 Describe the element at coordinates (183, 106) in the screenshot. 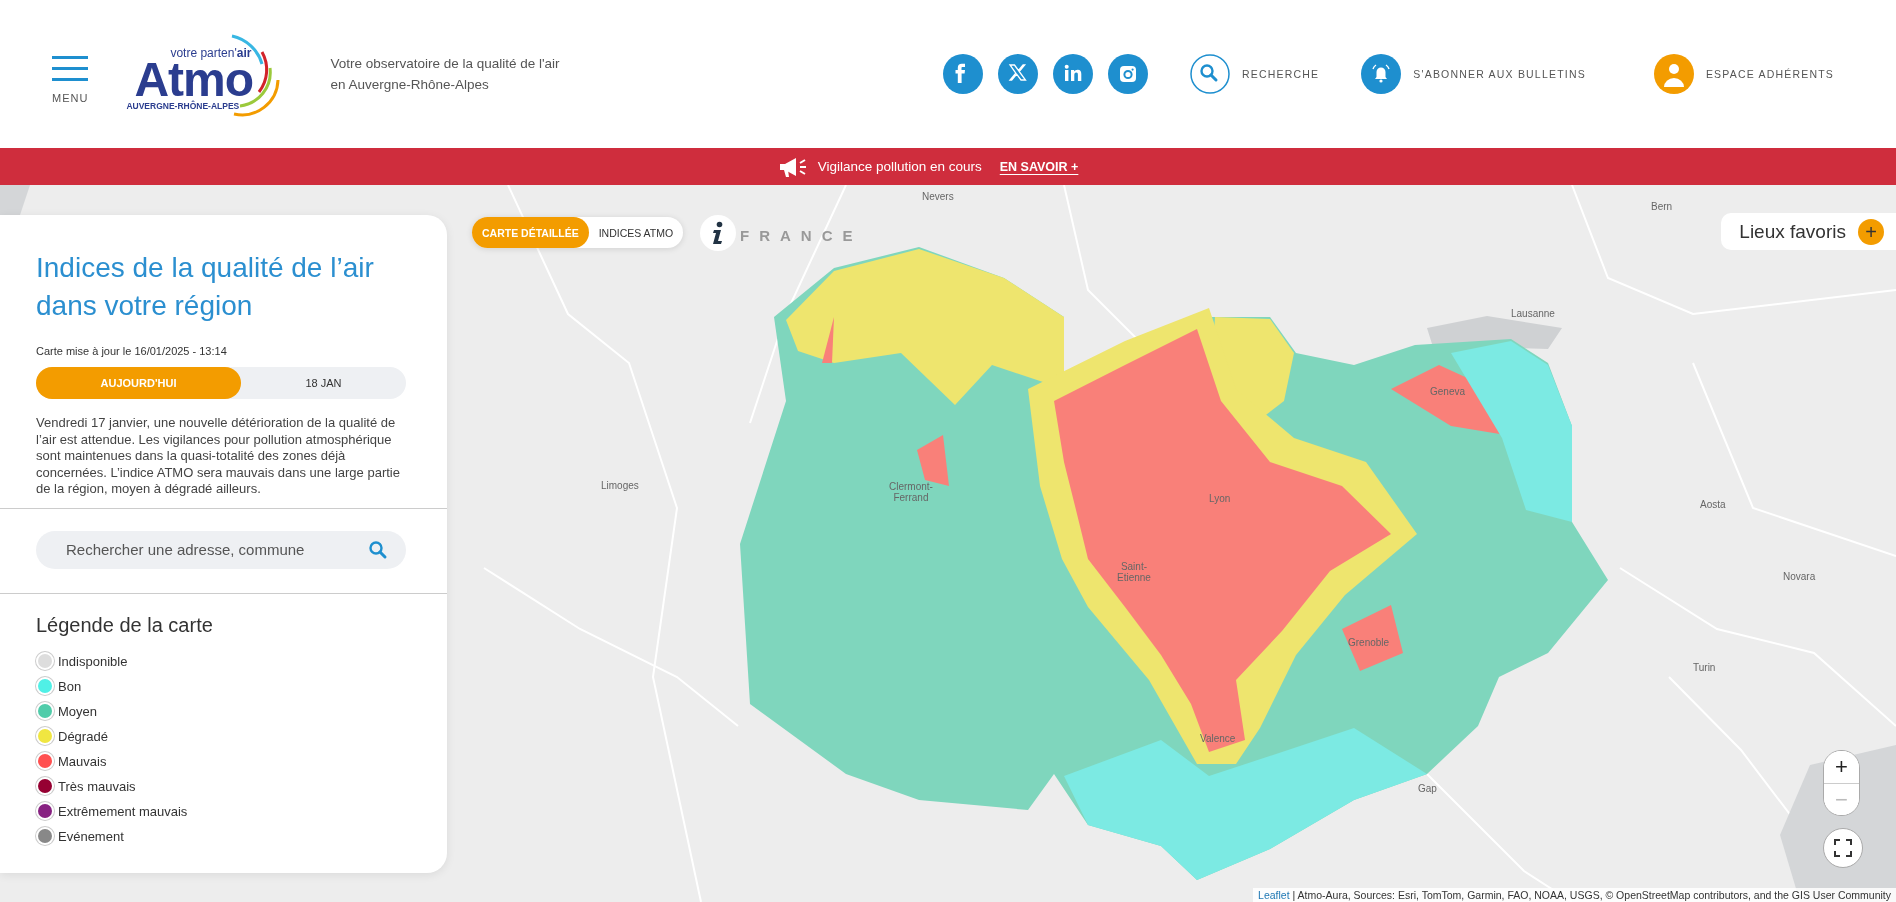

I see `logo-region: AUVERGNE-RHÔNE-ALPES` at that location.